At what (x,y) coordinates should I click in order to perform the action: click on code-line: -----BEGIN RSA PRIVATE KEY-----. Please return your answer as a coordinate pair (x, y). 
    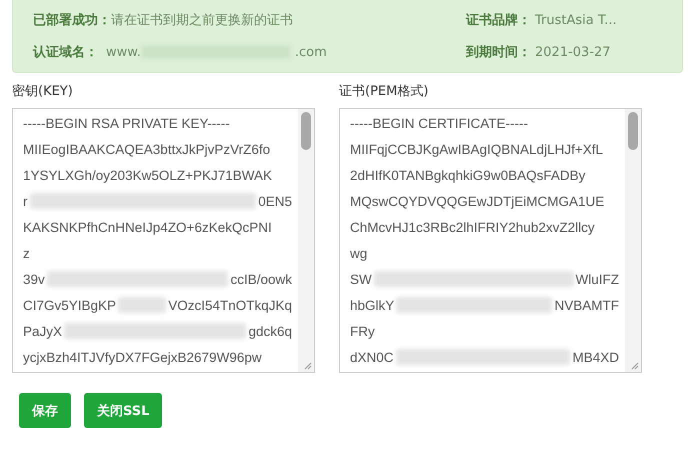
    Looking at the image, I should click on (126, 123).